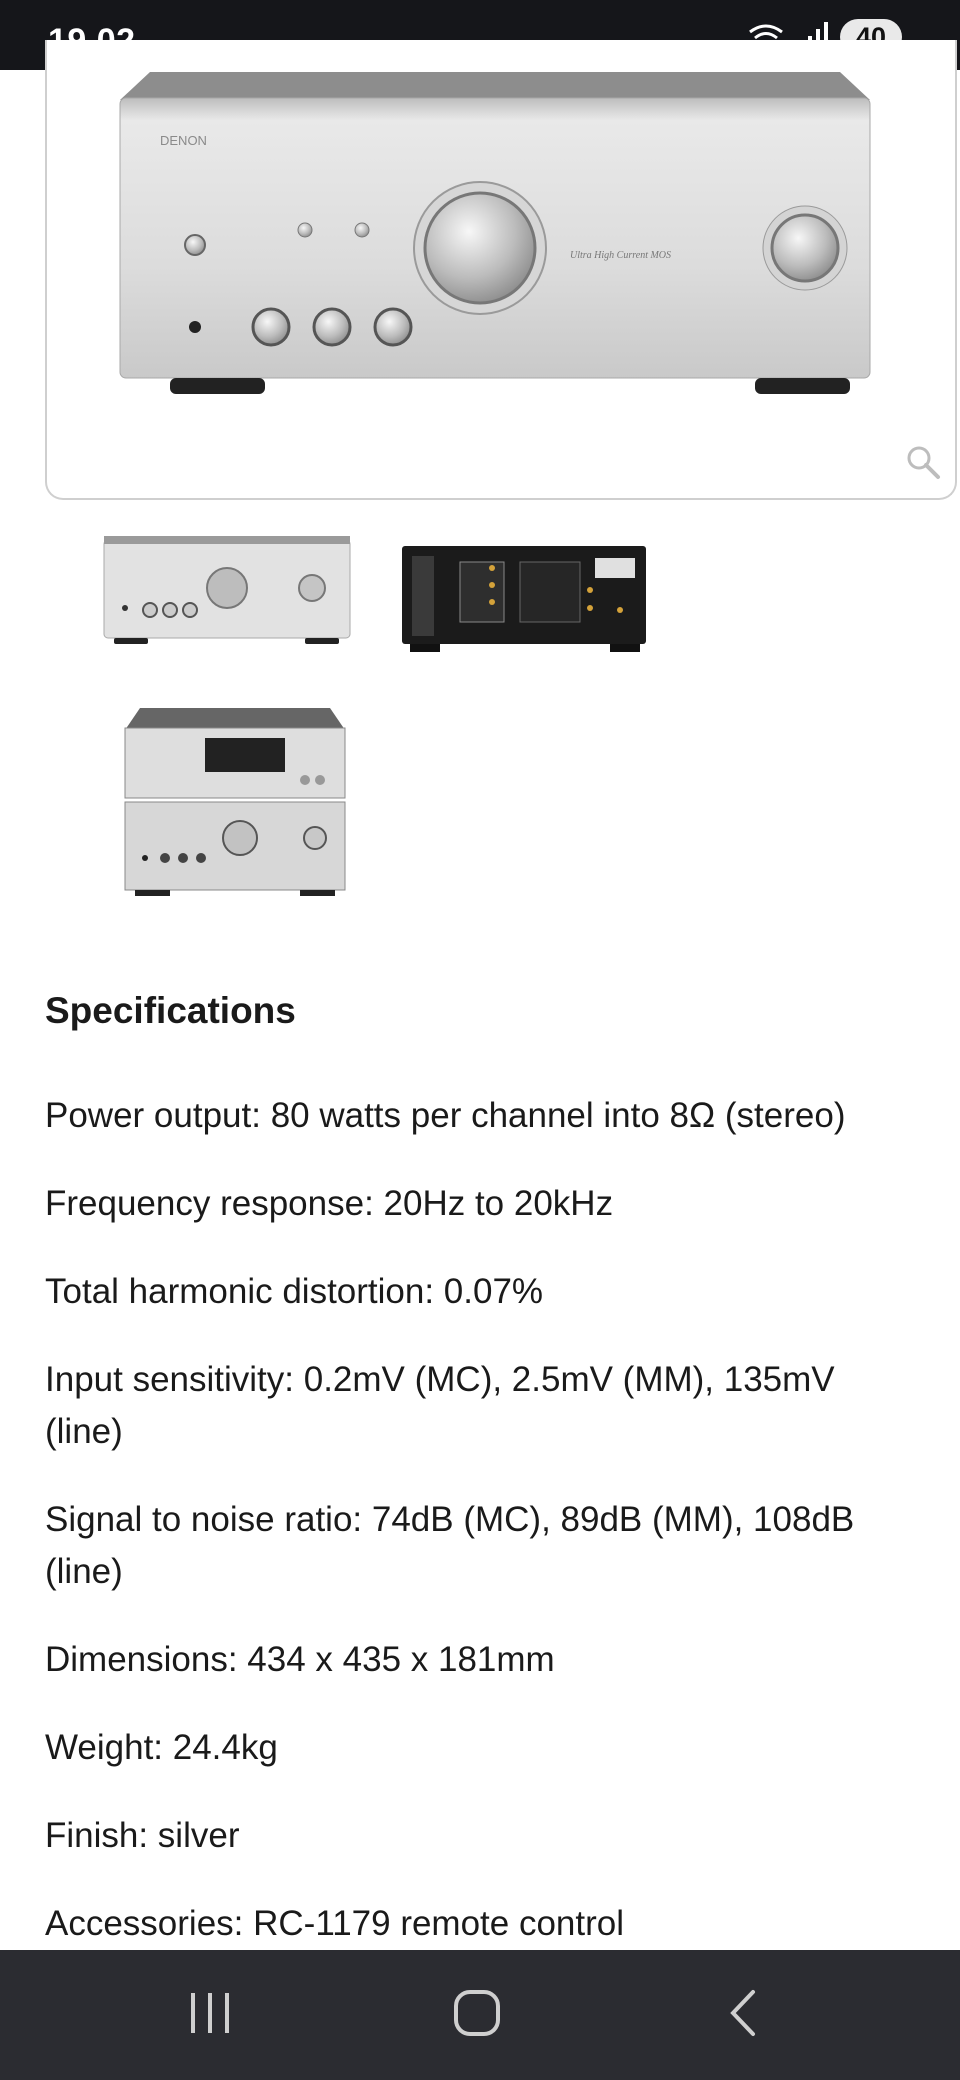  What do you see at coordinates (294, 1291) in the screenshot?
I see `spec-thd: Total harmonic distortion: 0.07%` at bounding box center [294, 1291].